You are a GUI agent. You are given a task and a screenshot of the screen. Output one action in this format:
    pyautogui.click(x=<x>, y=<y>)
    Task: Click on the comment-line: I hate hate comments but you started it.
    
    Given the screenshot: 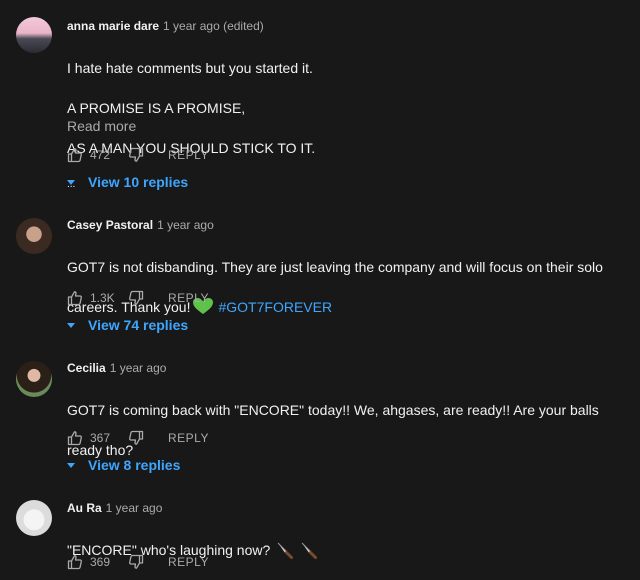 What is the action you would take?
    pyautogui.click(x=190, y=68)
    